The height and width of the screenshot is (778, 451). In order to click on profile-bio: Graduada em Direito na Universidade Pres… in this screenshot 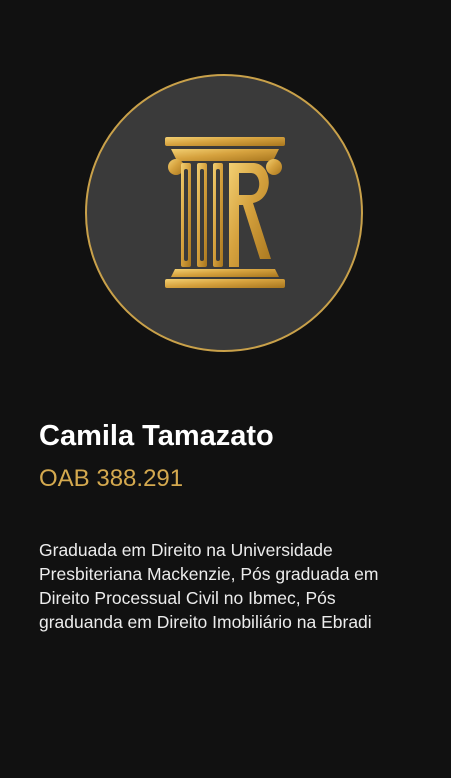, I will do `click(209, 586)`.